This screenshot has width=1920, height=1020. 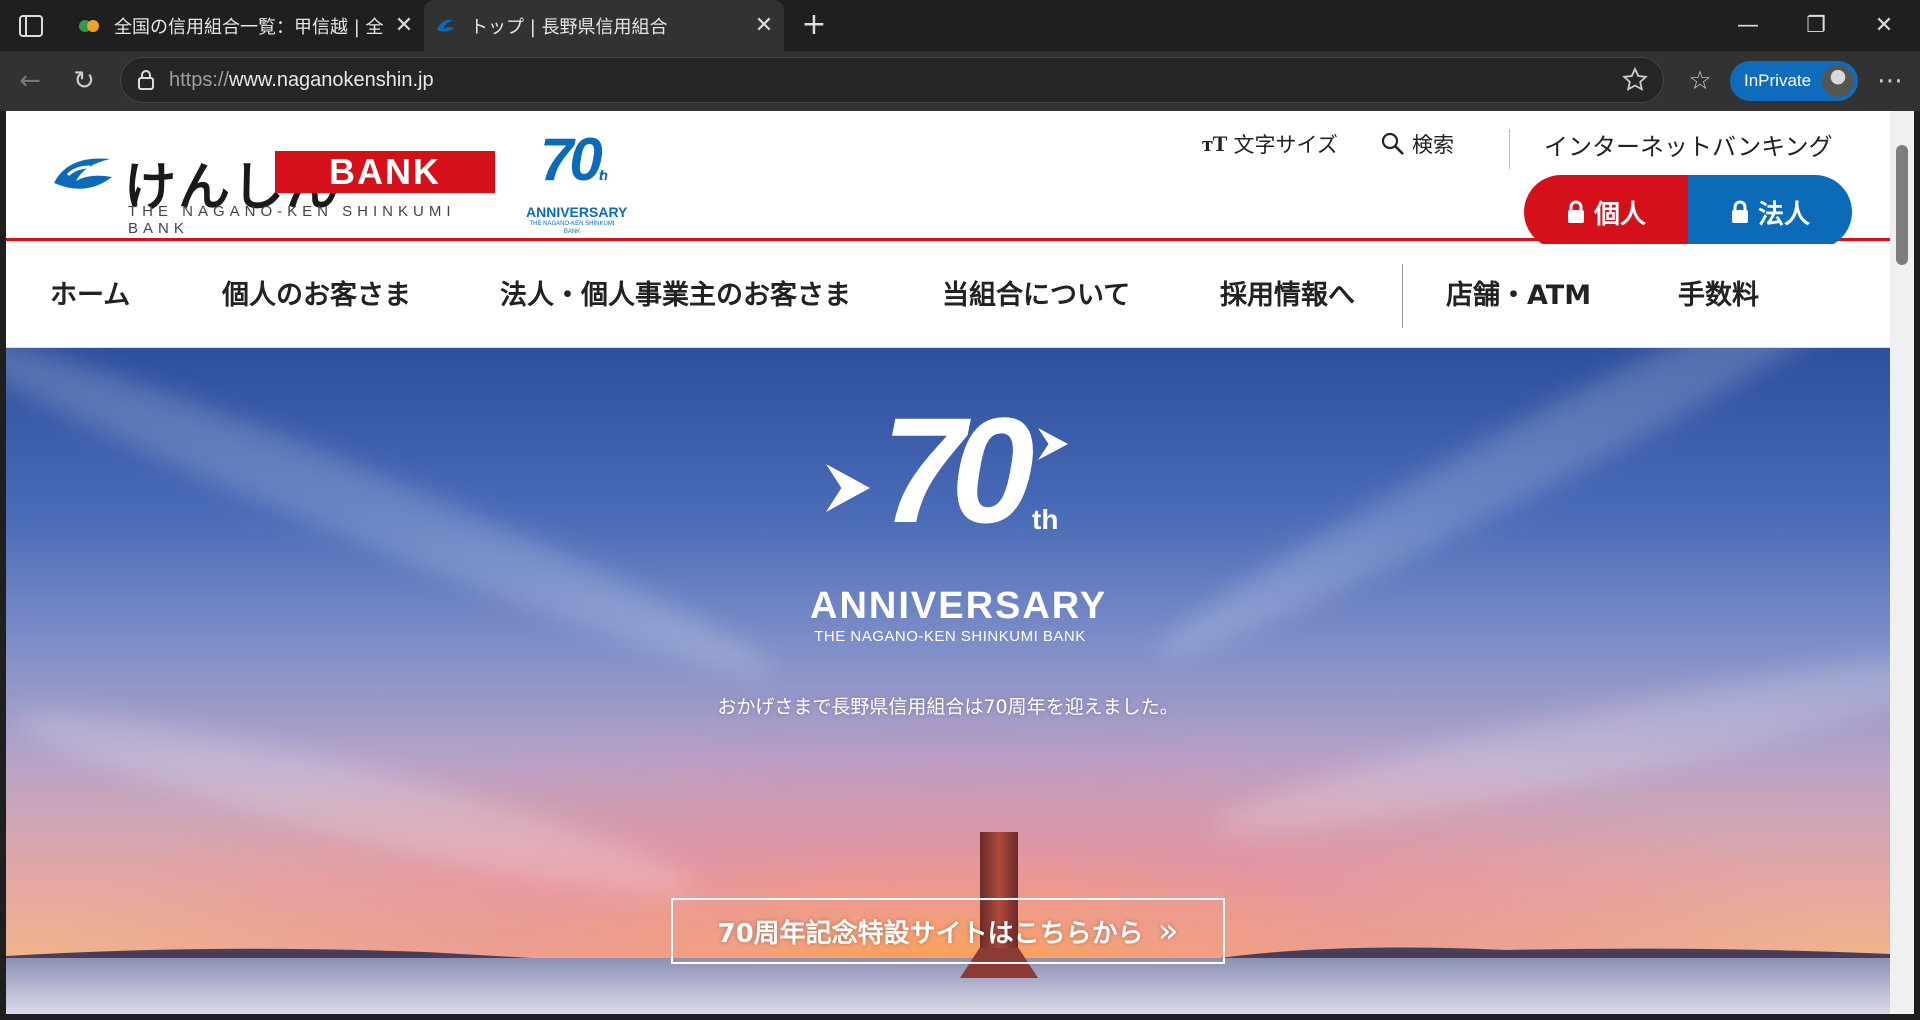 I want to click on close-window-icon: ✕, so click(x=1884, y=26).